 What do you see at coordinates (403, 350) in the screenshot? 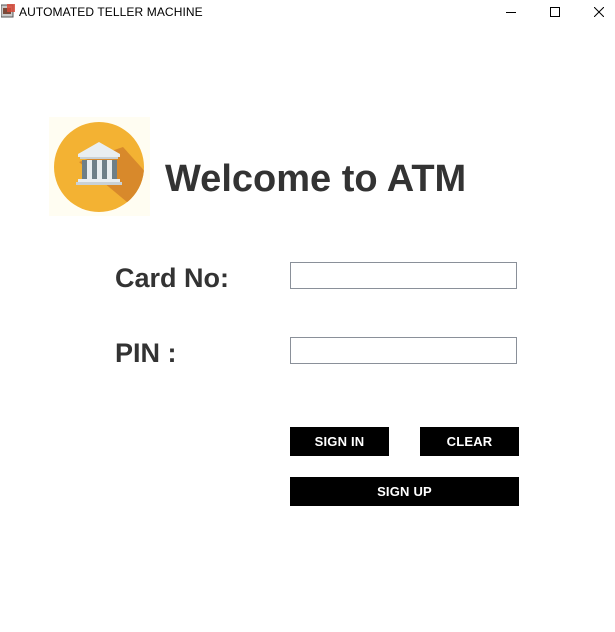
I see `pin-input` at bounding box center [403, 350].